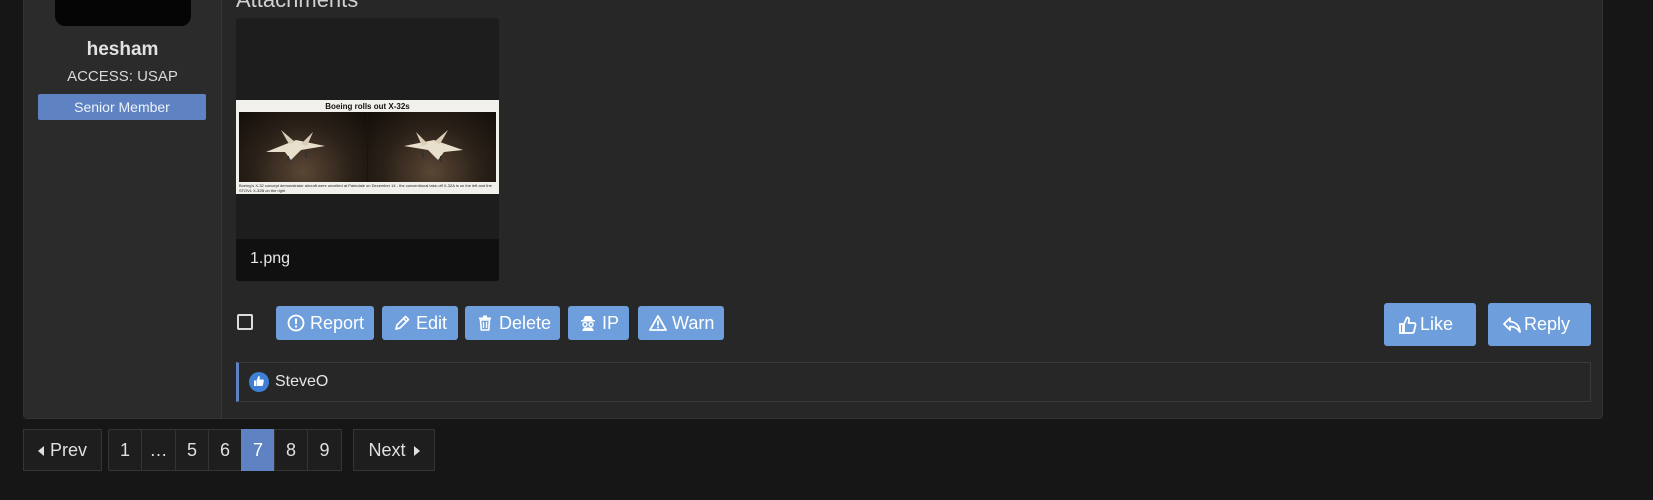 The image size is (1653, 500). Describe the element at coordinates (225, 450) in the screenshot. I see `page-link-6: 6` at that location.